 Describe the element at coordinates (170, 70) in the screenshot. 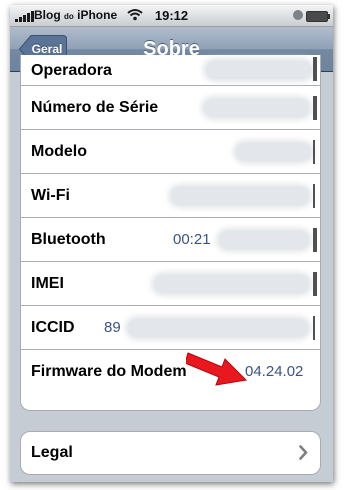

I see `row-operadora: Operadora` at that location.